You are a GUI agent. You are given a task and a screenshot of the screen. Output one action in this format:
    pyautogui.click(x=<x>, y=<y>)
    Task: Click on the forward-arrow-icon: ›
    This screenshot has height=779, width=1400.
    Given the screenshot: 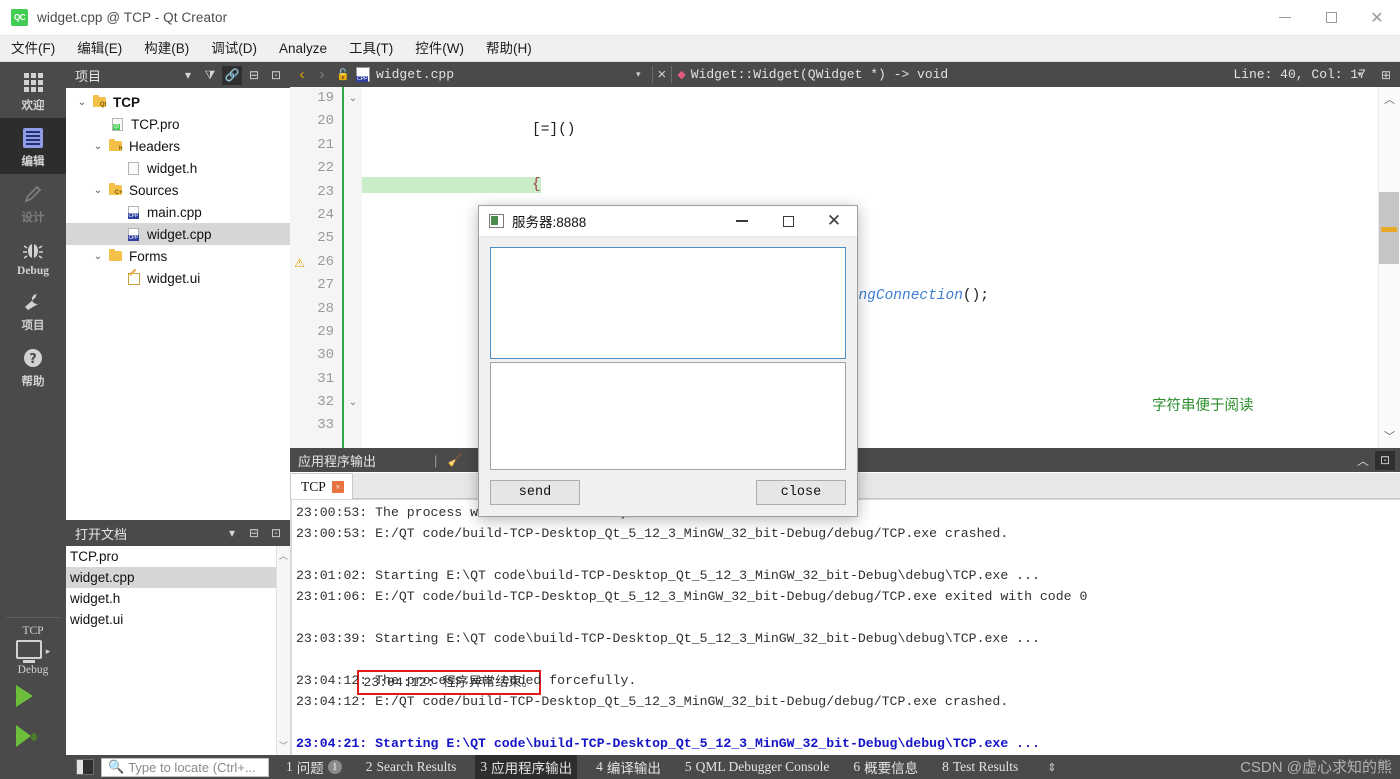 What is the action you would take?
    pyautogui.click(x=322, y=74)
    